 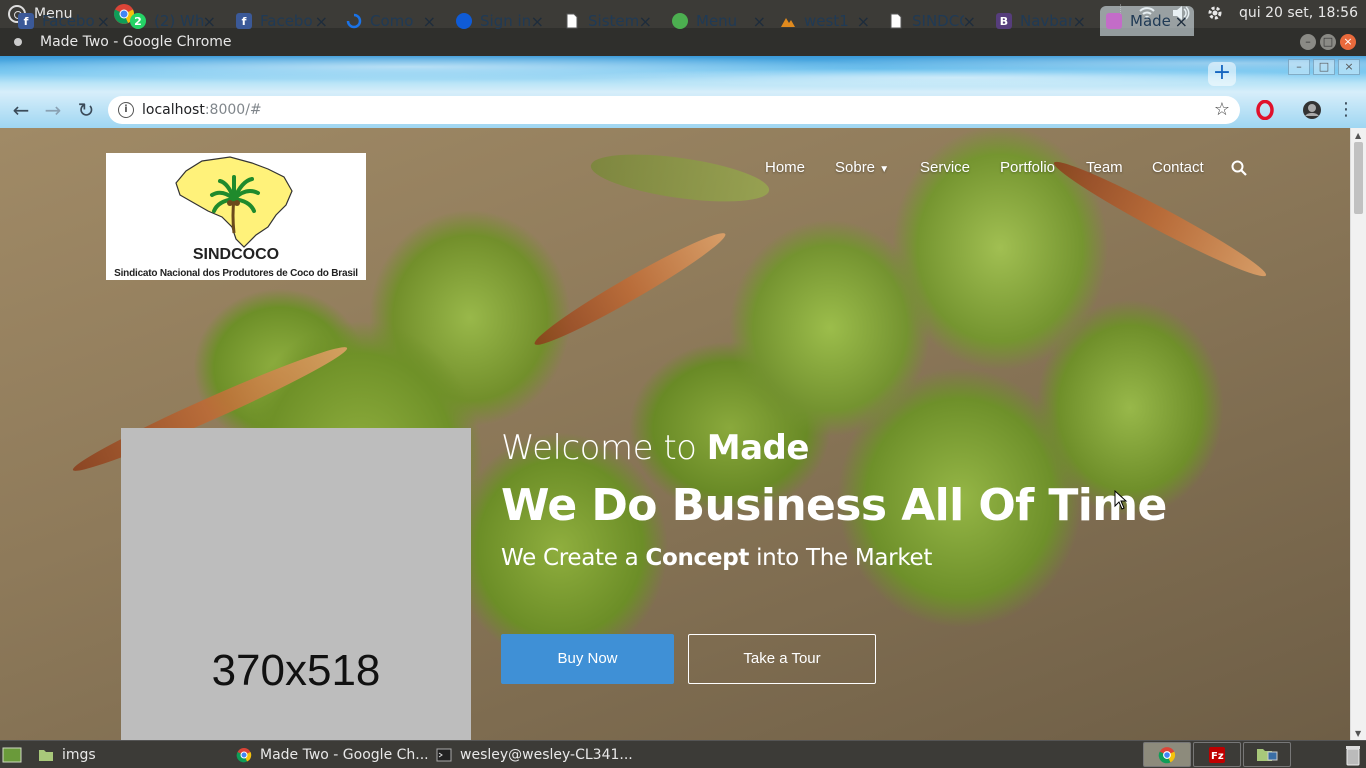 What do you see at coordinates (12, 755) in the screenshot?
I see `show-desktop-icon` at bounding box center [12, 755].